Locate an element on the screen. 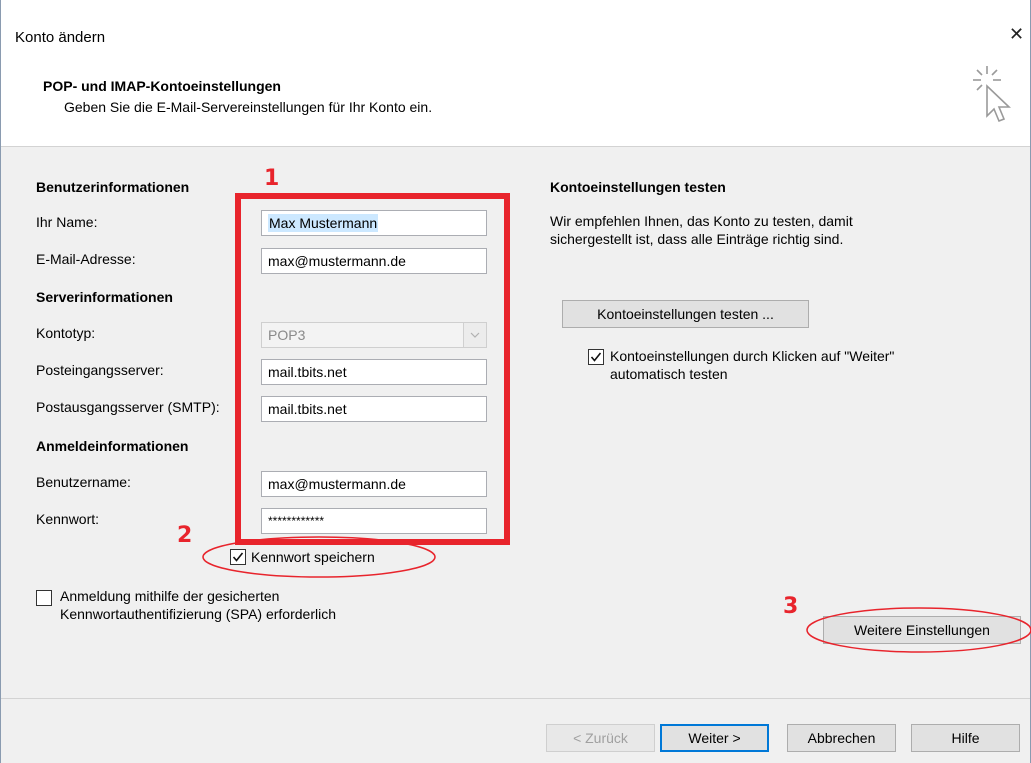  annotation-ellipses is located at coordinates (616, 594).